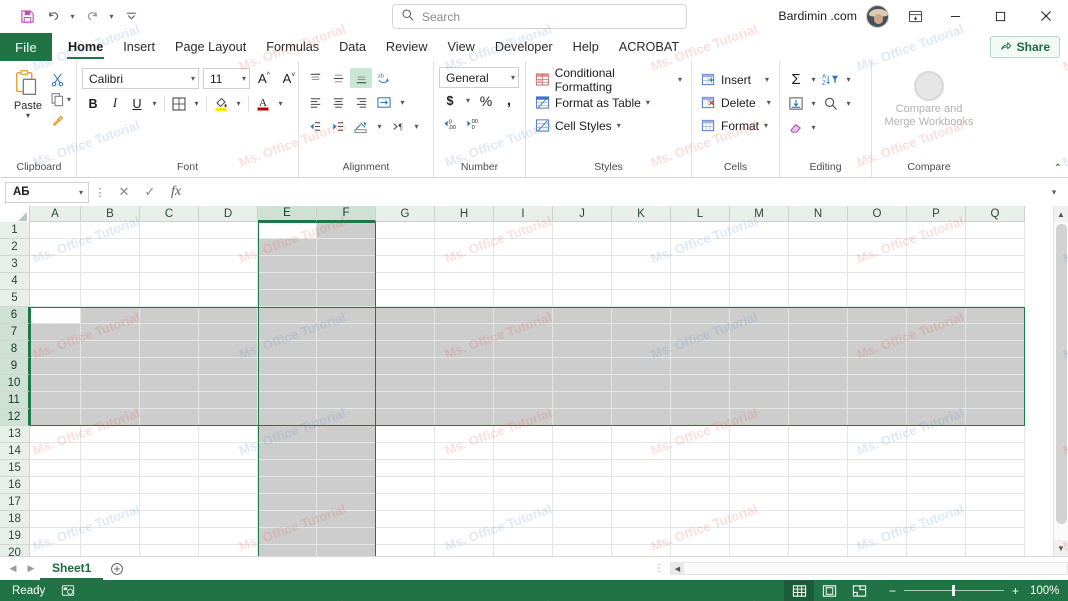 The width and height of the screenshot is (1068, 601). What do you see at coordinates (877, 366) in the screenshot?
I see `cell-O9` at bounding box center [877, 366].